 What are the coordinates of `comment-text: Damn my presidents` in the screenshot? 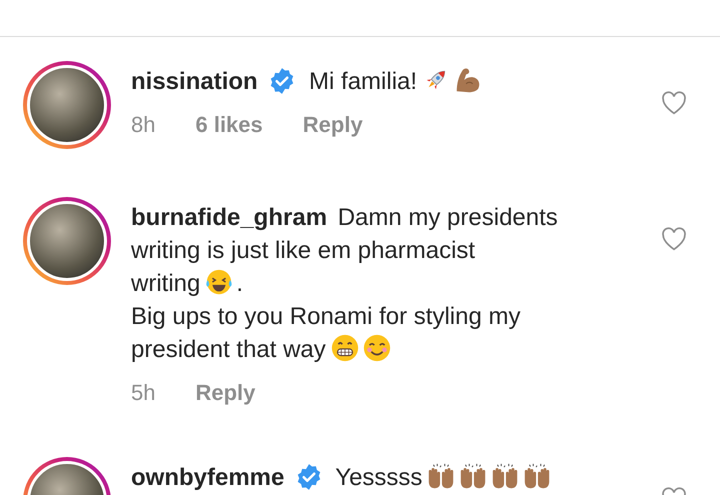 It's located at (448, 217).